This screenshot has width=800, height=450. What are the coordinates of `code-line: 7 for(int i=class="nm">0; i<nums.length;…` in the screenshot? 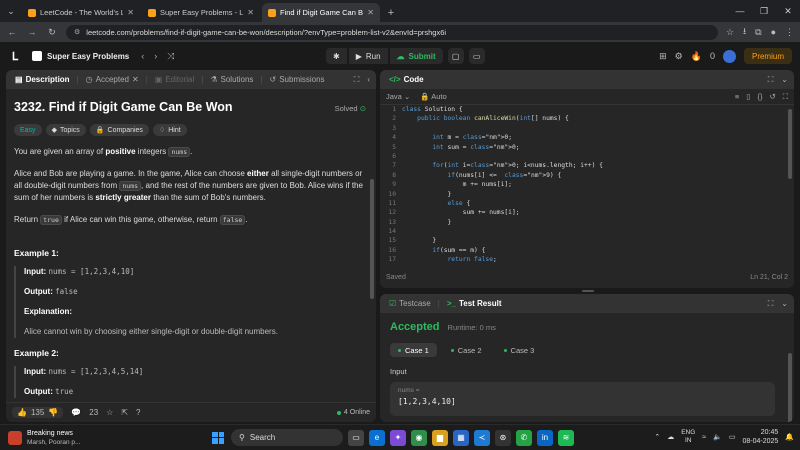 It's located at (587, 165).